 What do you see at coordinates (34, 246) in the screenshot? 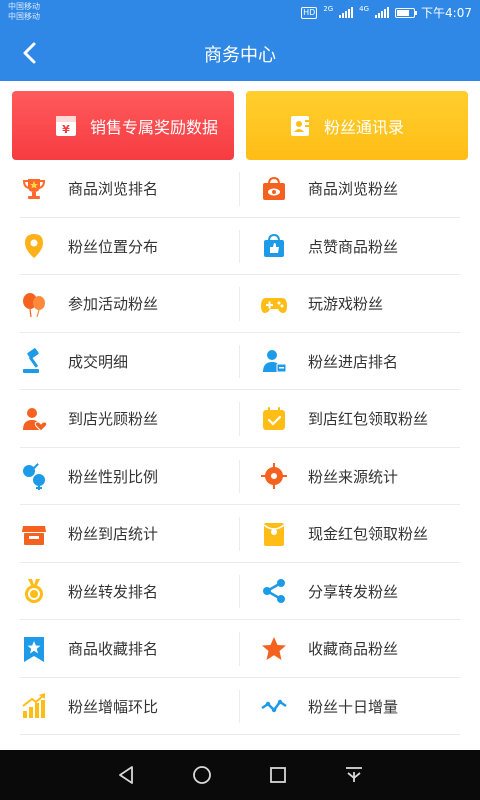
I see `location-pin-icon` at bounding box center [34, 246].